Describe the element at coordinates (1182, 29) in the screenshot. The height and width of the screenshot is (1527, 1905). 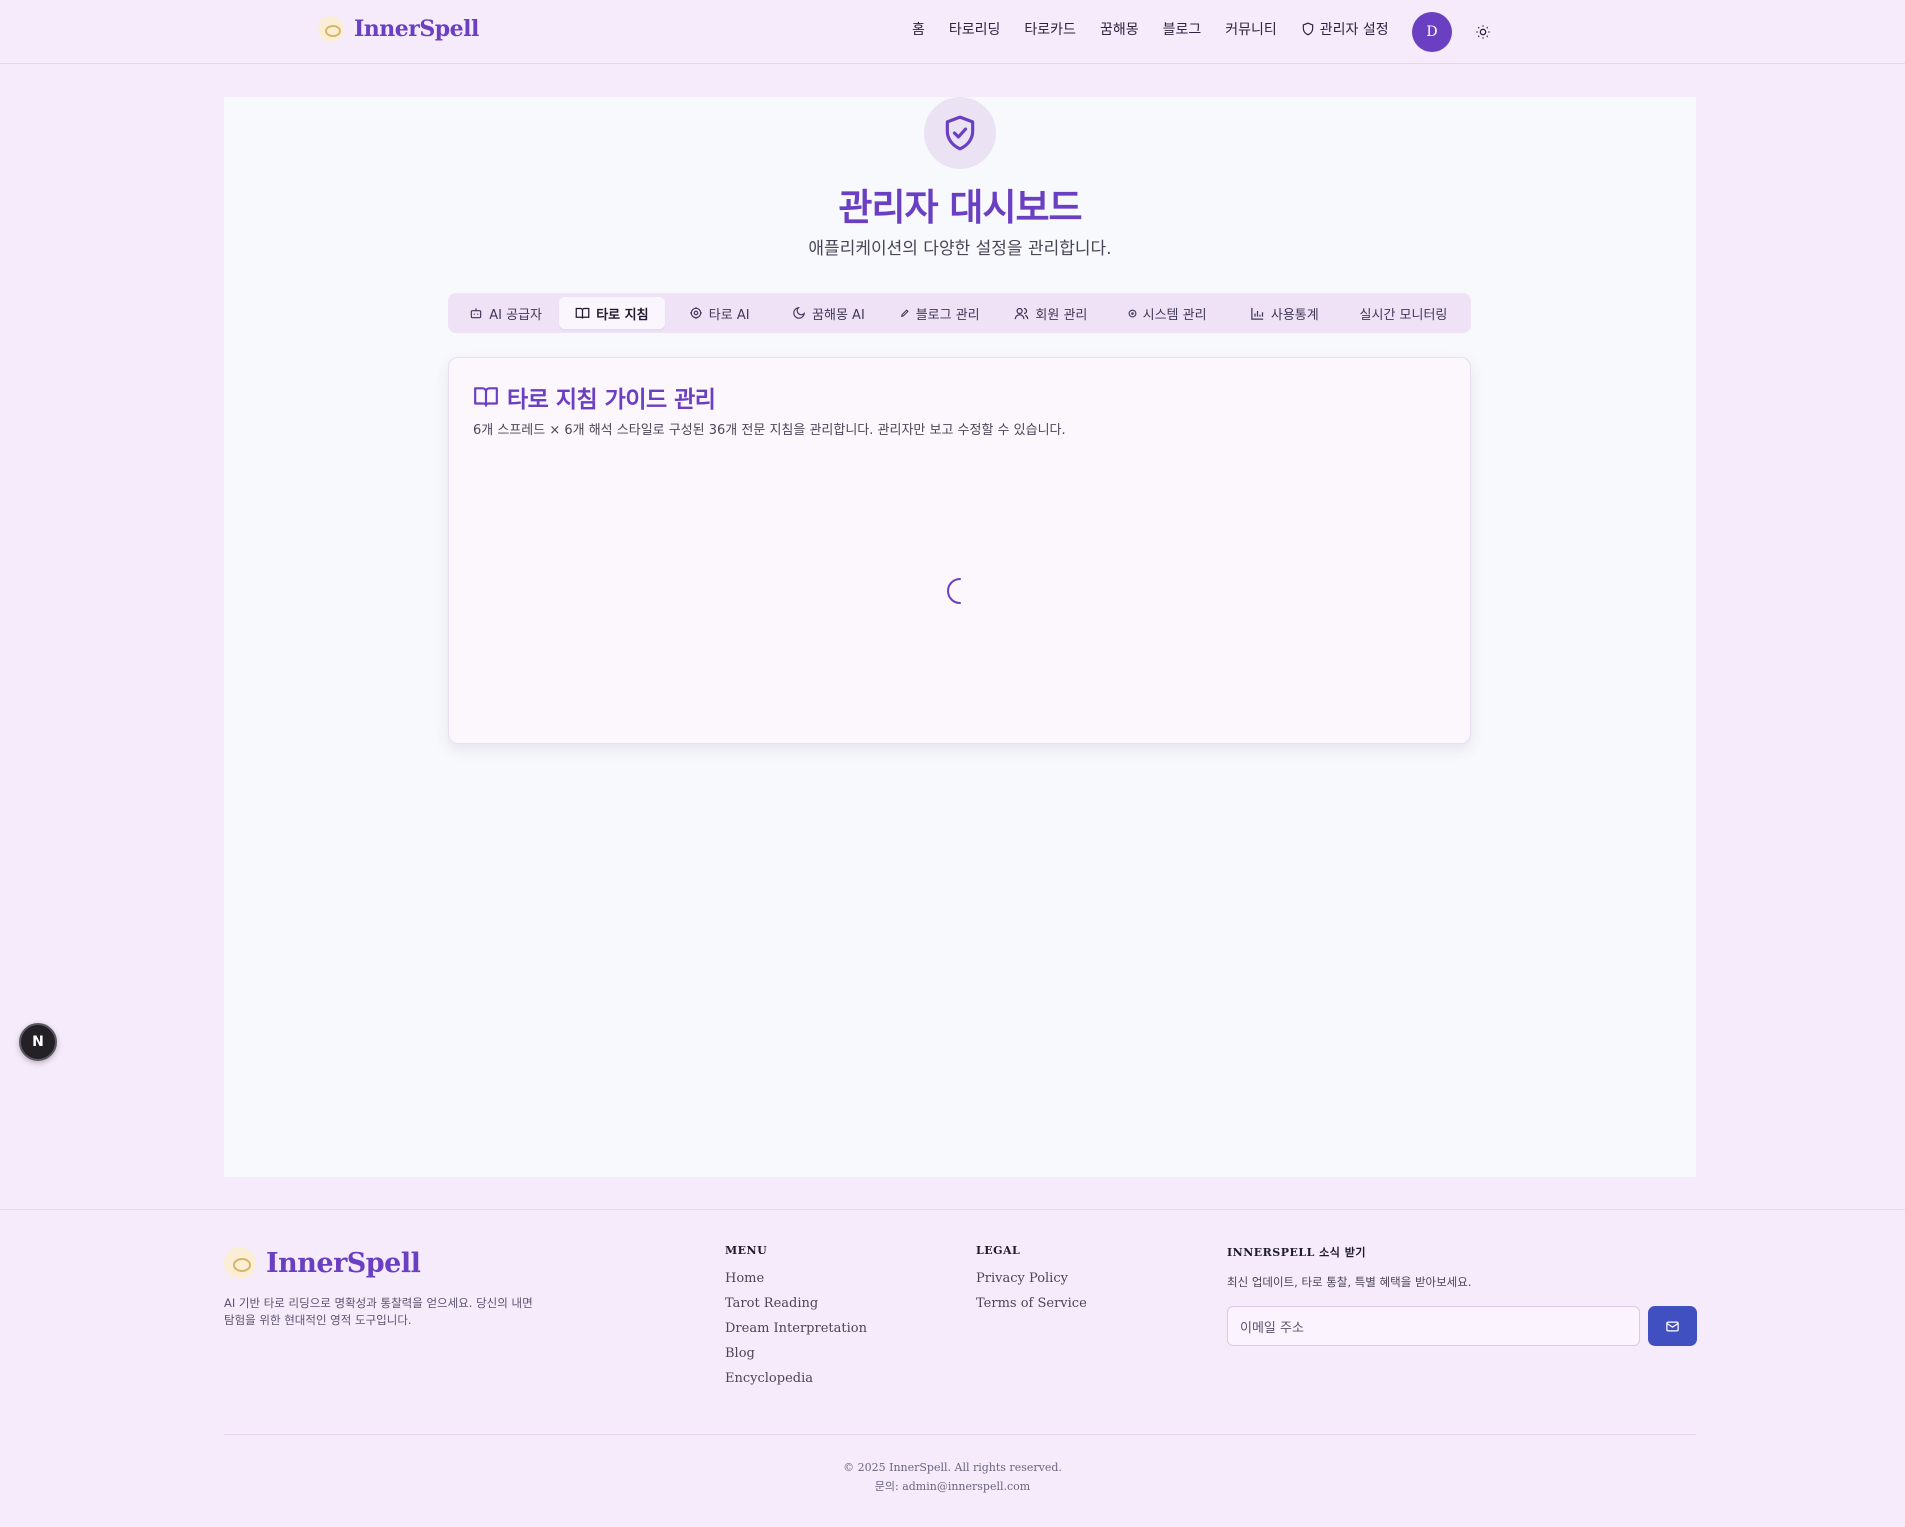
I see `nav-item-blog: 블로그` at that location.